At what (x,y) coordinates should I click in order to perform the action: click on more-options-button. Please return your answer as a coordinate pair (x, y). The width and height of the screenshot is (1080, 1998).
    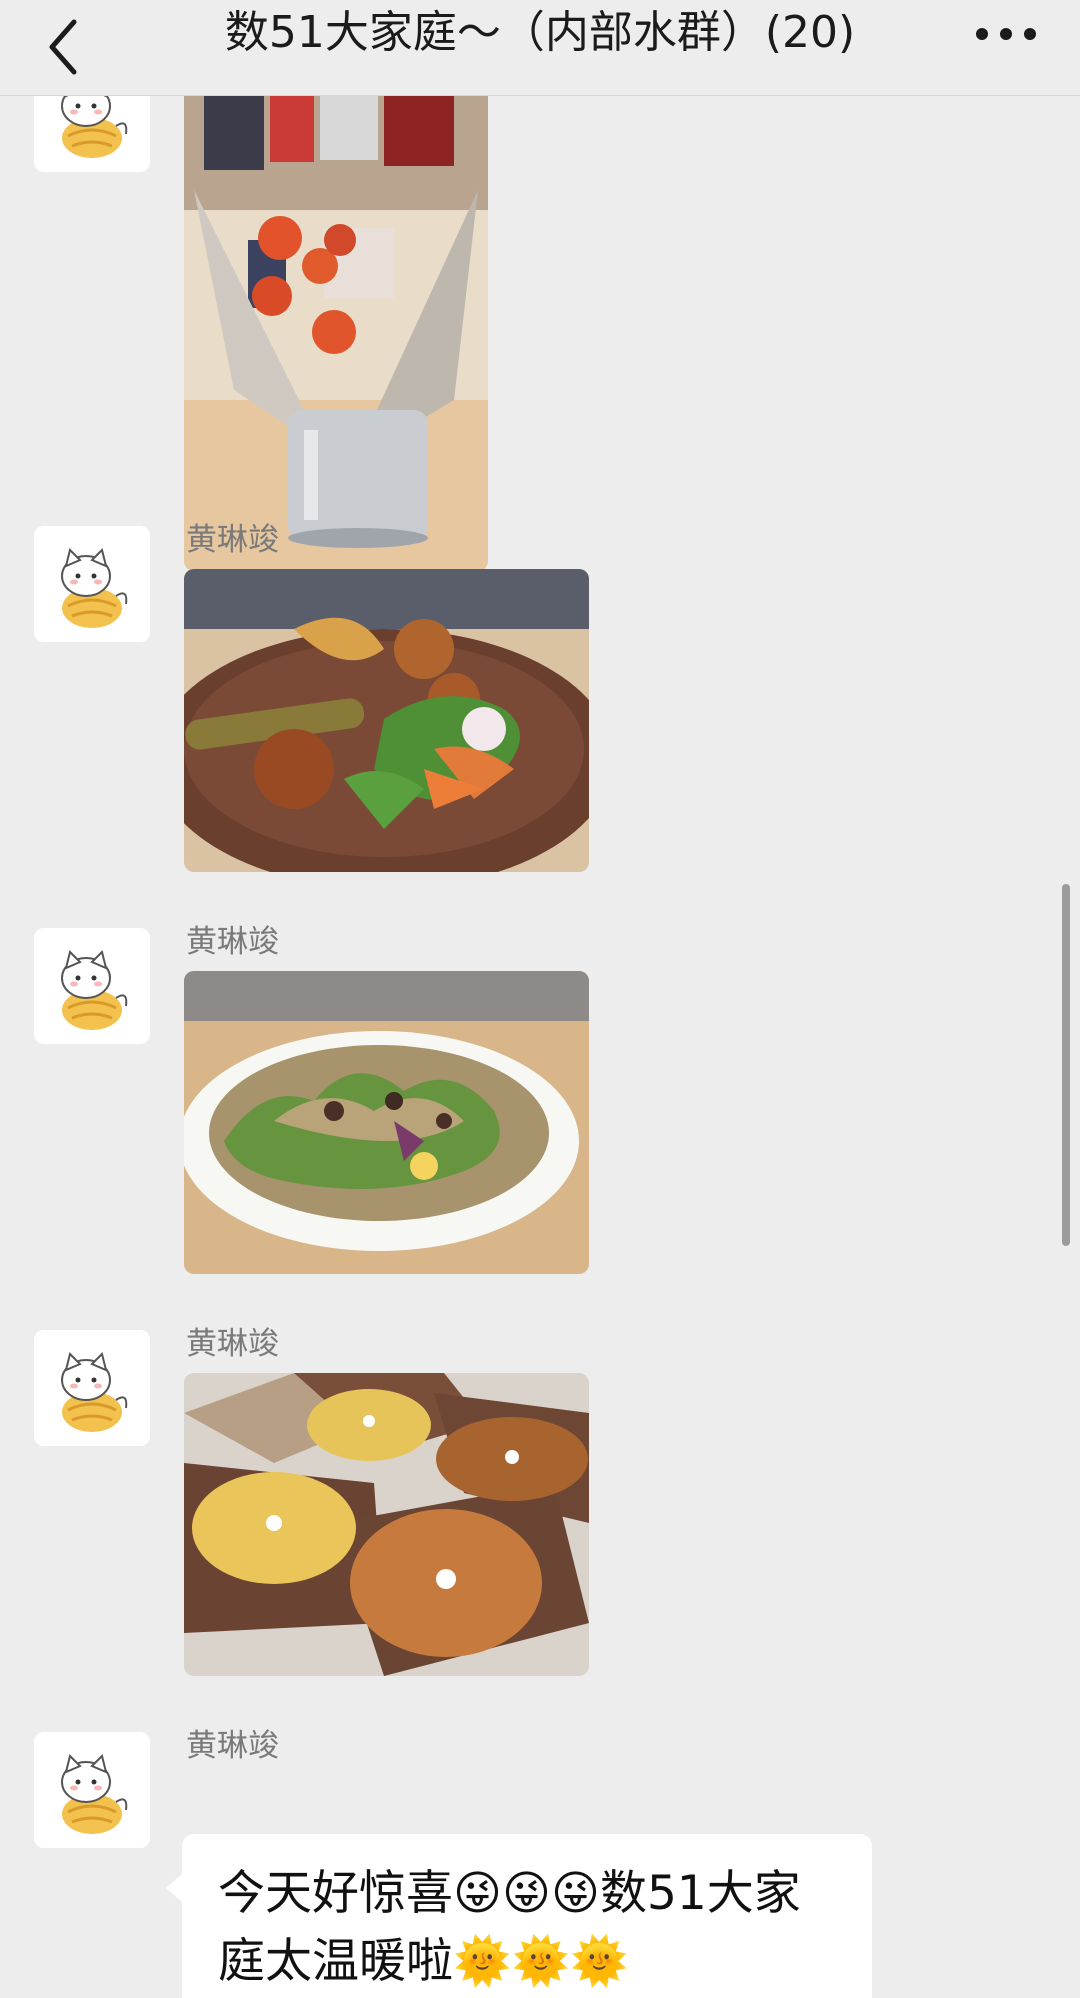
    Looking at the image, I should click on (1006, 34).